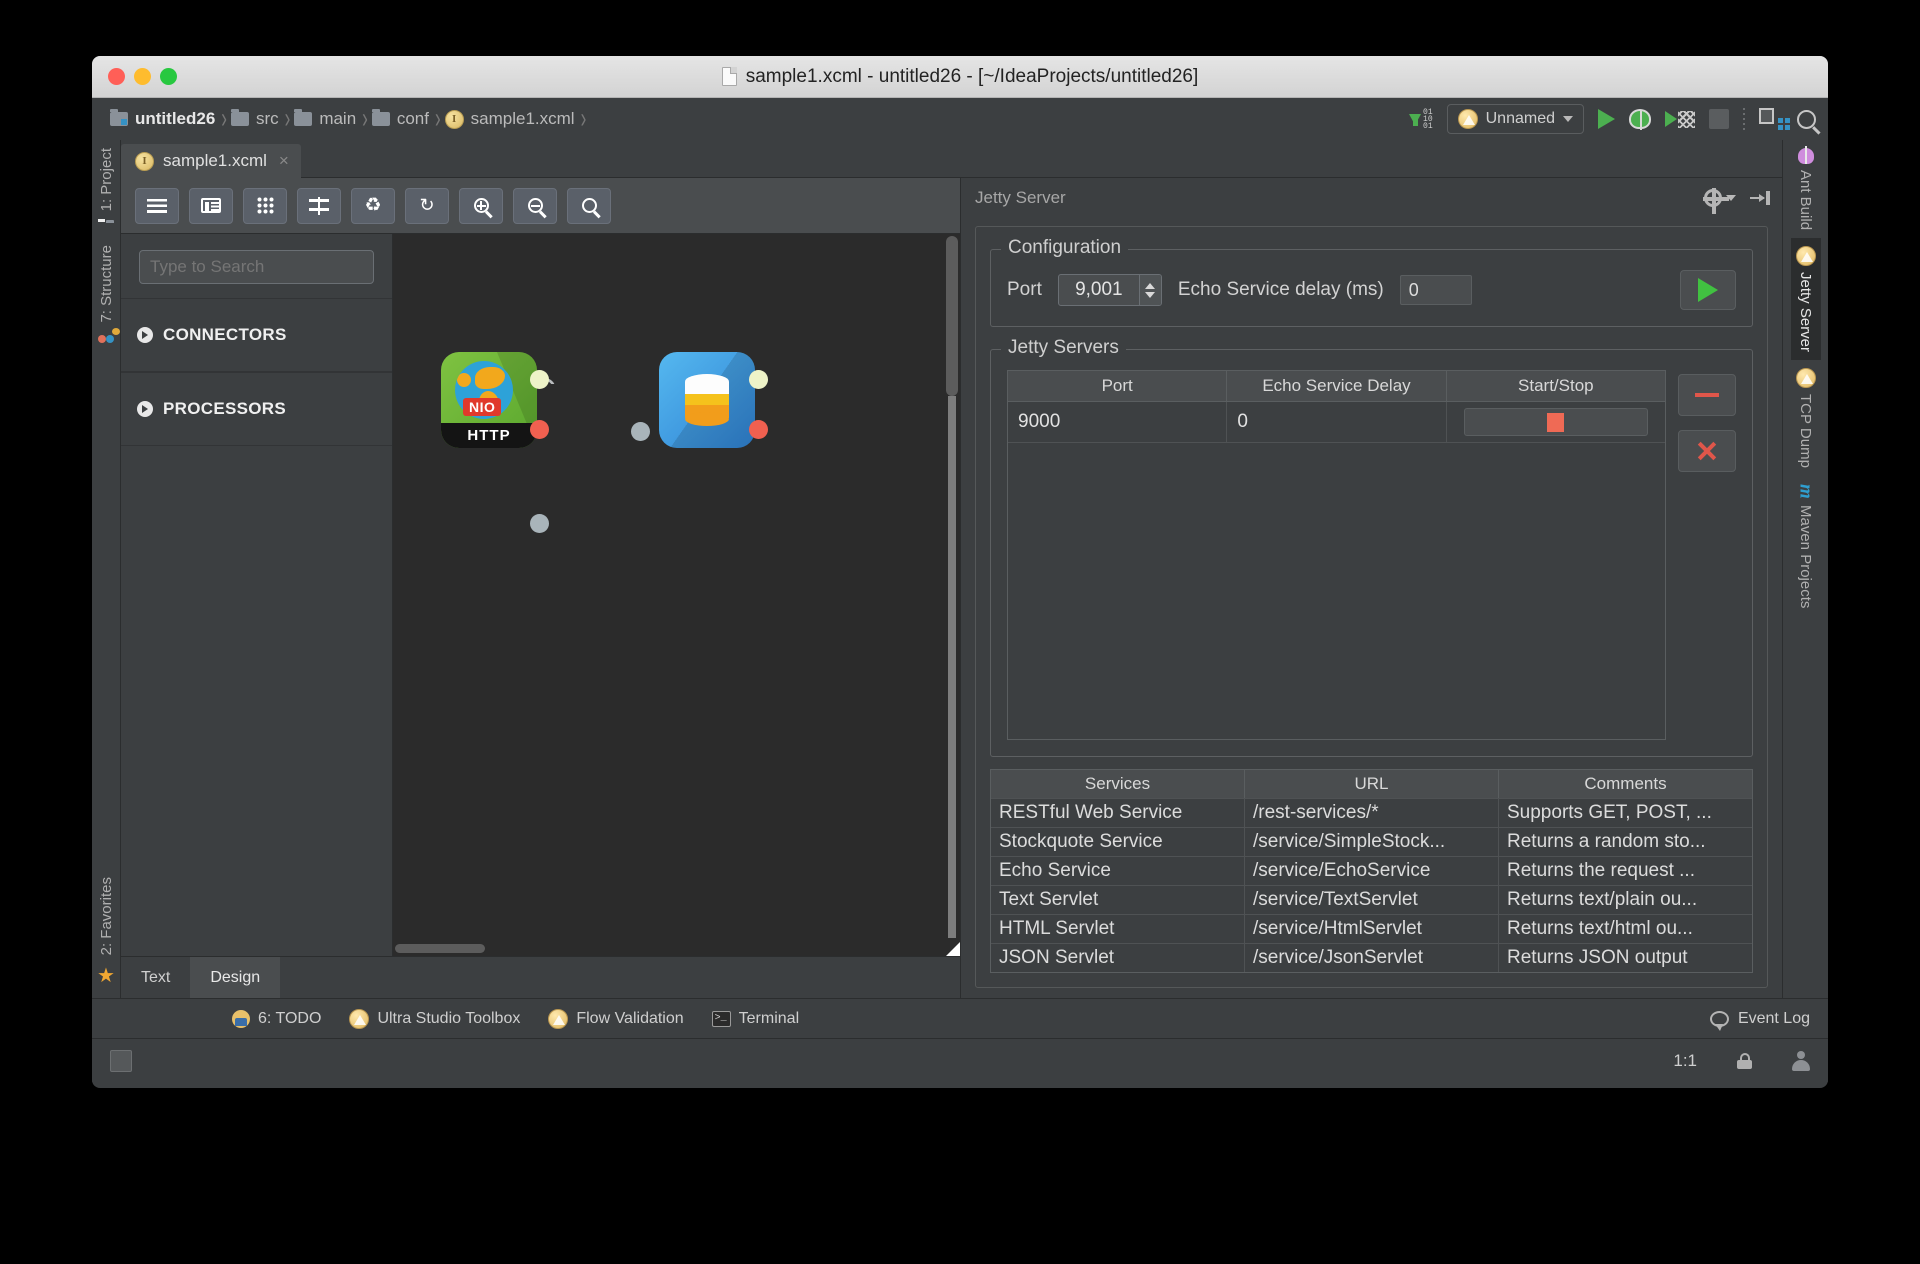  I want to click on canvas-horizontal-scrollbar, so click(669, 948).